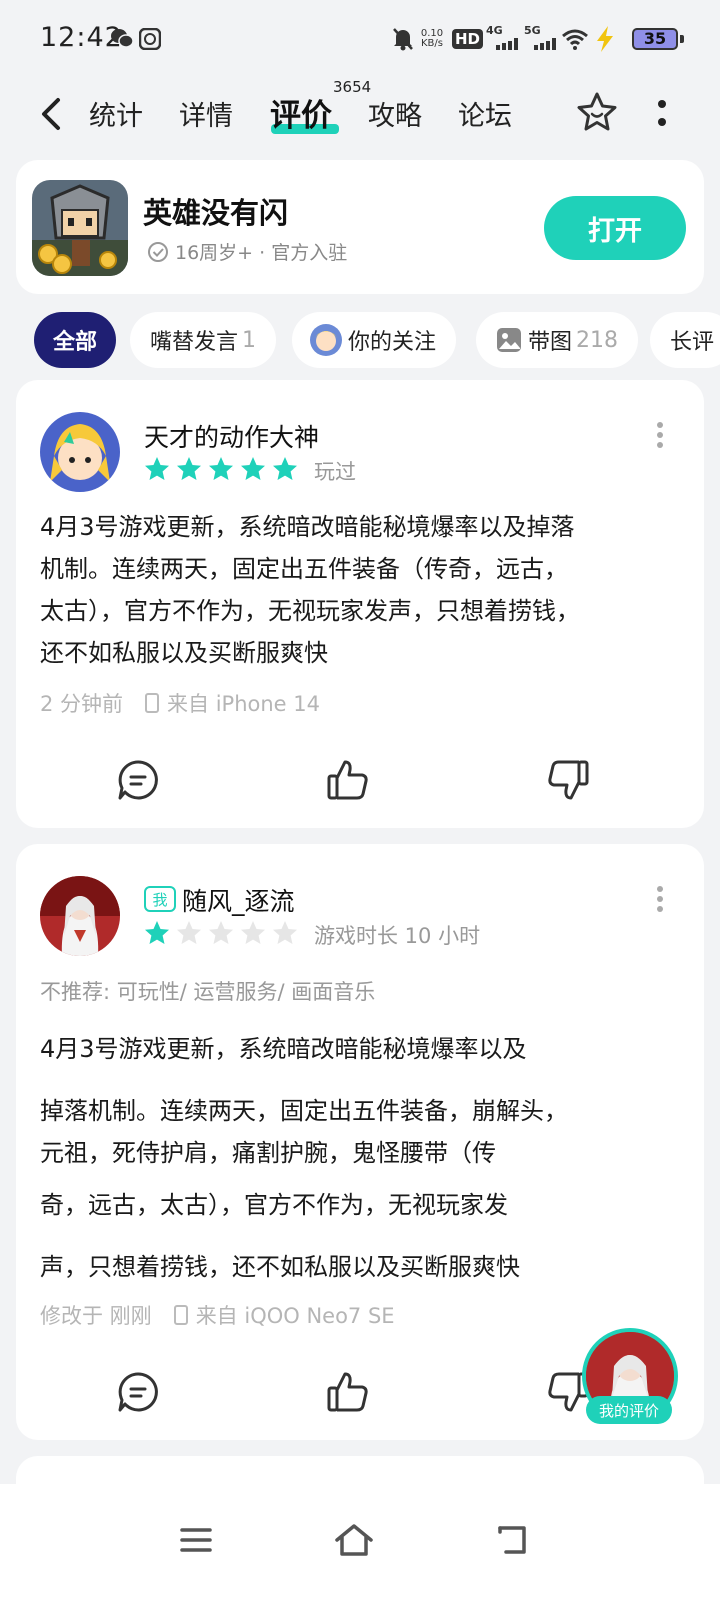 The width and height of the screenshot is (720, 1600). I want to click on tab-forum: 论坛, so click(485, 113).